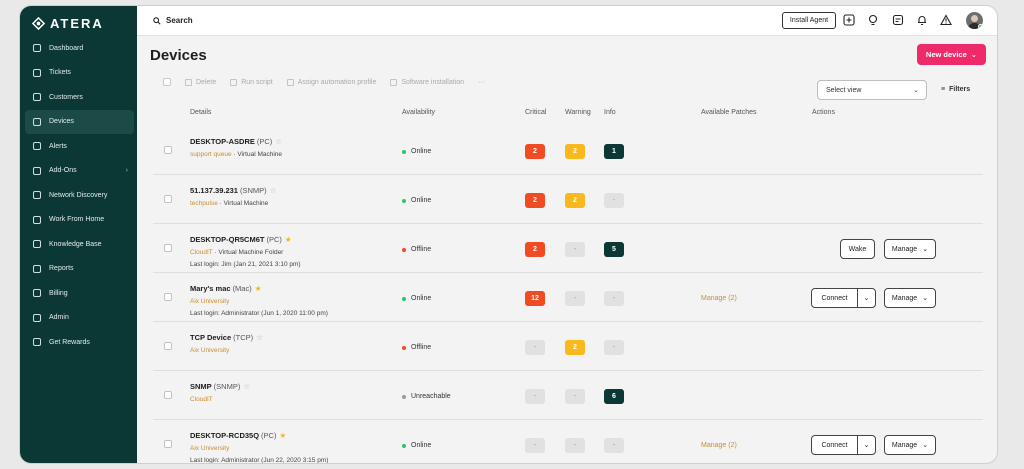 Image resolution: width=1024 pixels, height=469 pixels. I want to click on info-badge: 5, so click(614, 249).